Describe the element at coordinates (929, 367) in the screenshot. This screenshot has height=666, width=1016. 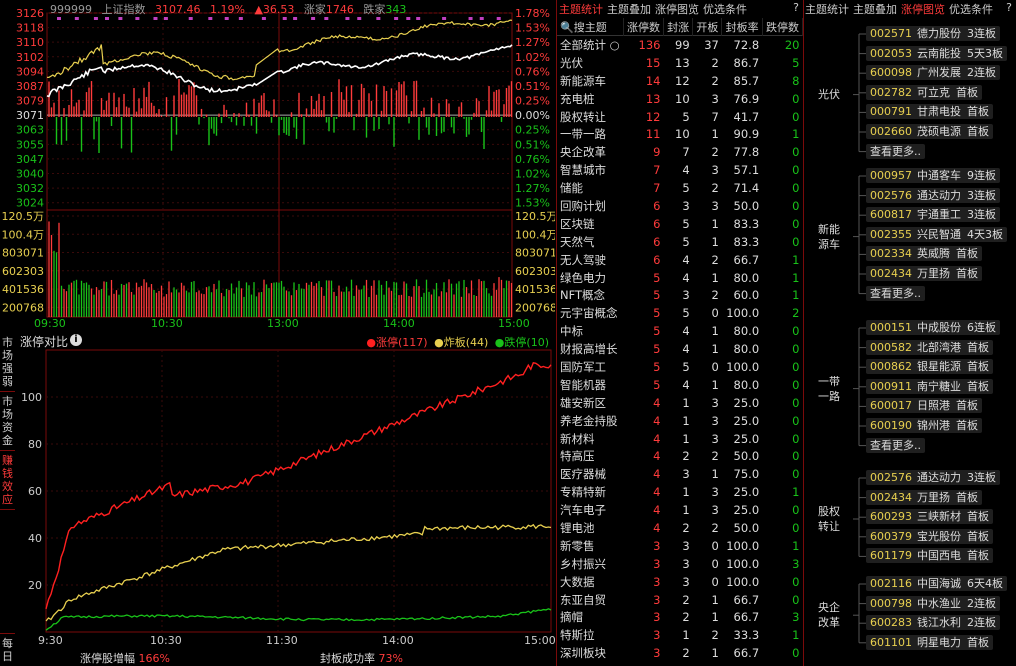
I see `stock-tag: 000862 银星能源 首板` at that location.